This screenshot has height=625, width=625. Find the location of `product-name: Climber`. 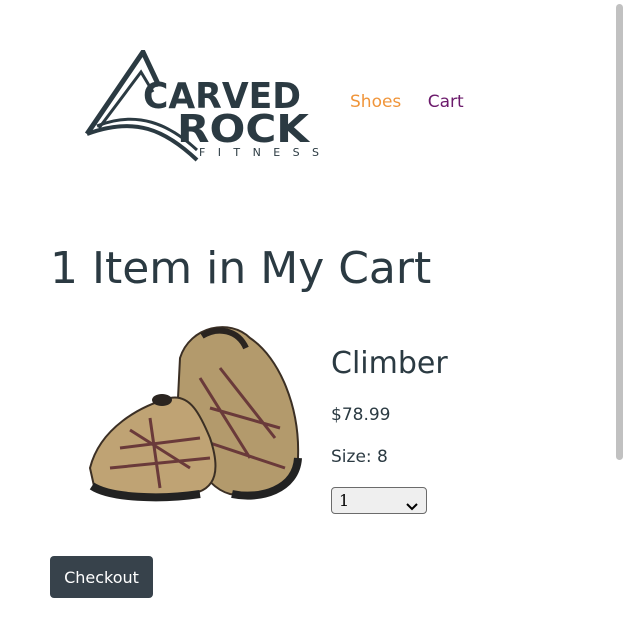

product-name: Climber is located at coordinates (389, 363).